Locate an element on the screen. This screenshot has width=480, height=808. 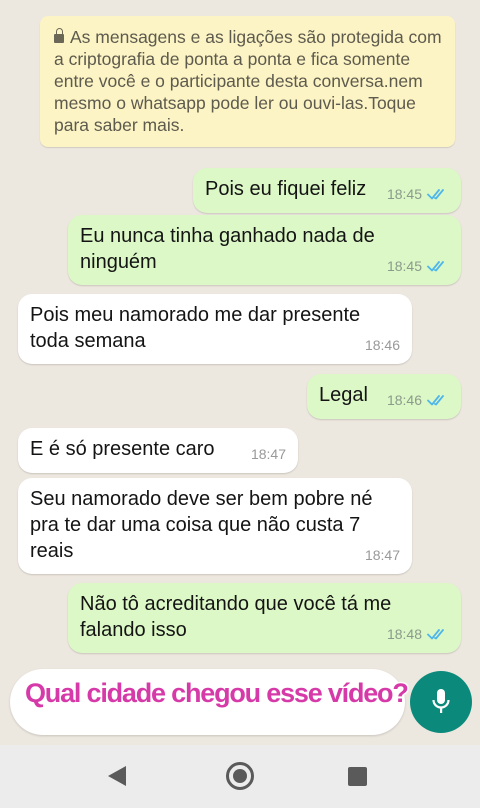
back-icon is located at coordinates (117, 776).